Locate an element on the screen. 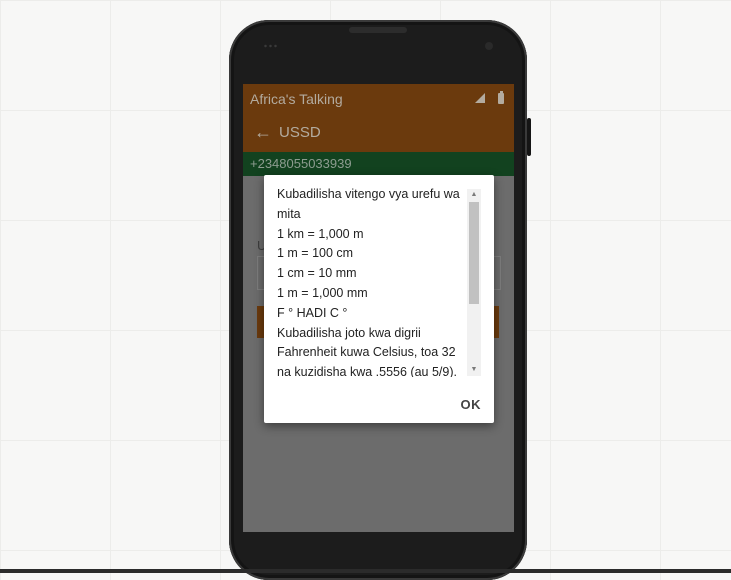 The height and width of the screenshot is (580, 731). phone-number: +2348055033939 is located at coordinates (301, 163).